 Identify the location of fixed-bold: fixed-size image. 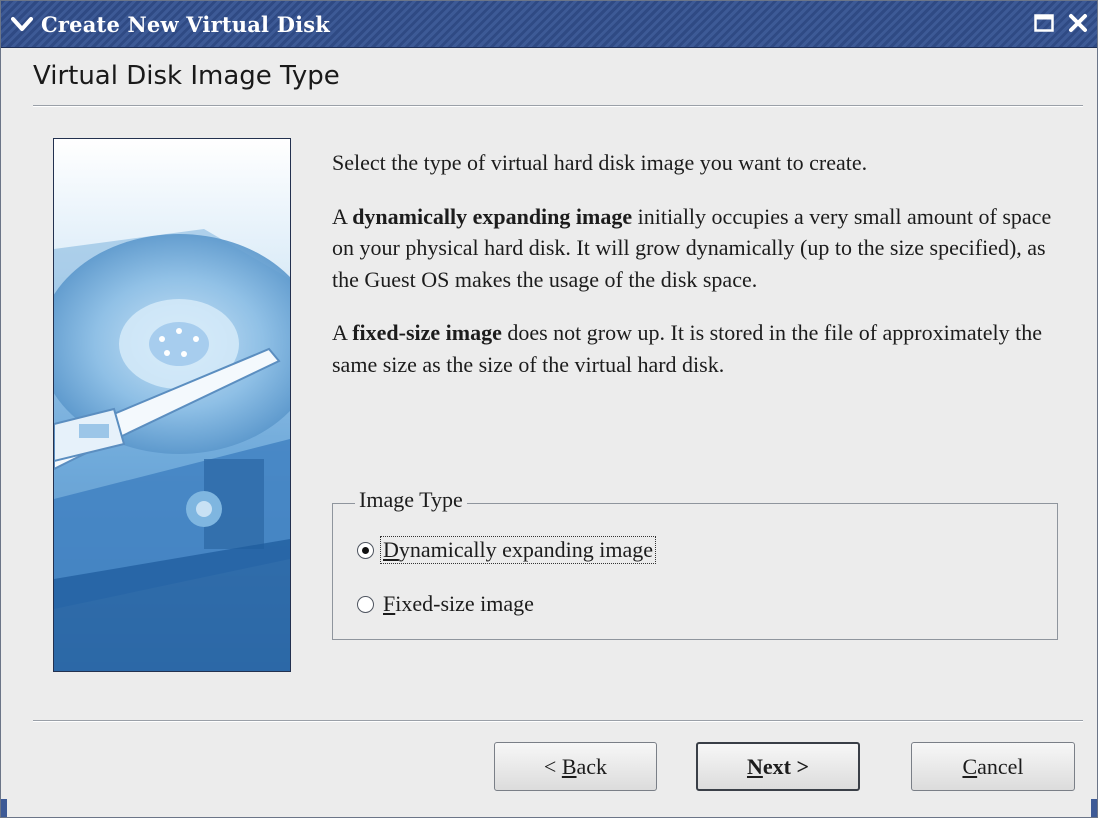
(427, 332).